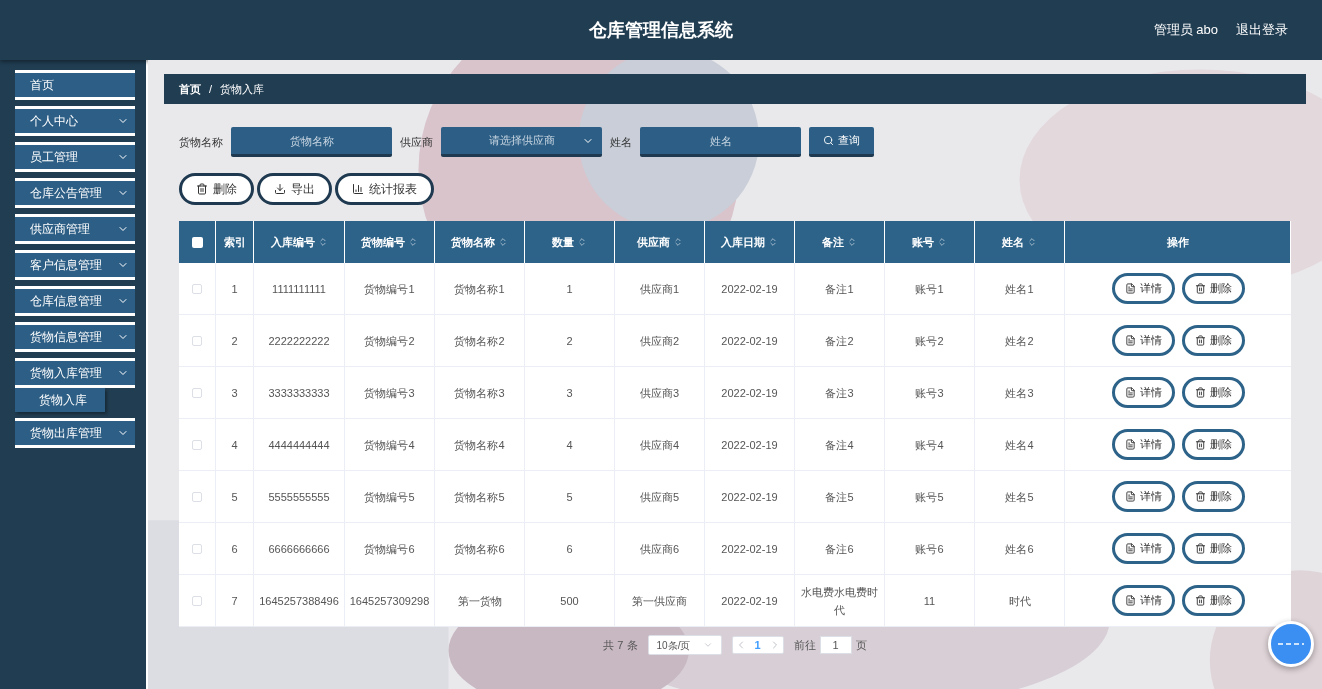  I want to click on page-input: 1, so click(835, 645).